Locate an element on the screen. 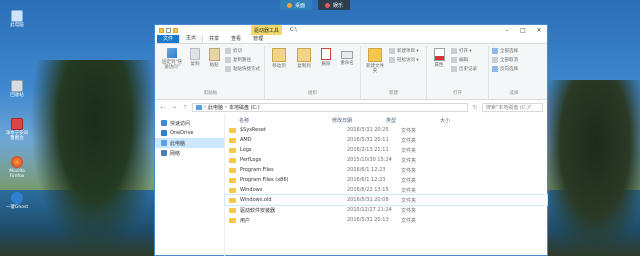 Image resolution: width=640 pixels, height=256 pixels. forward-button: → is located at coordinates (174, 107).